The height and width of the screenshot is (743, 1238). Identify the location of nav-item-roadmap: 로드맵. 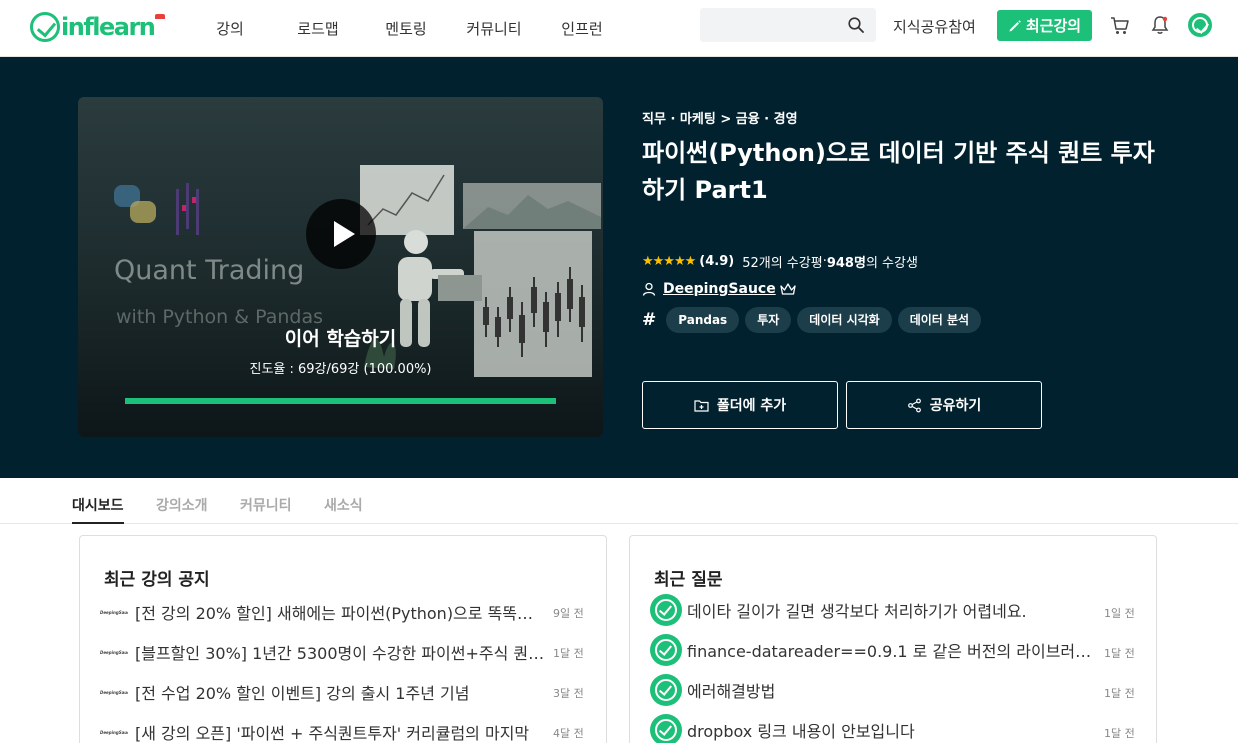
(318, 28).